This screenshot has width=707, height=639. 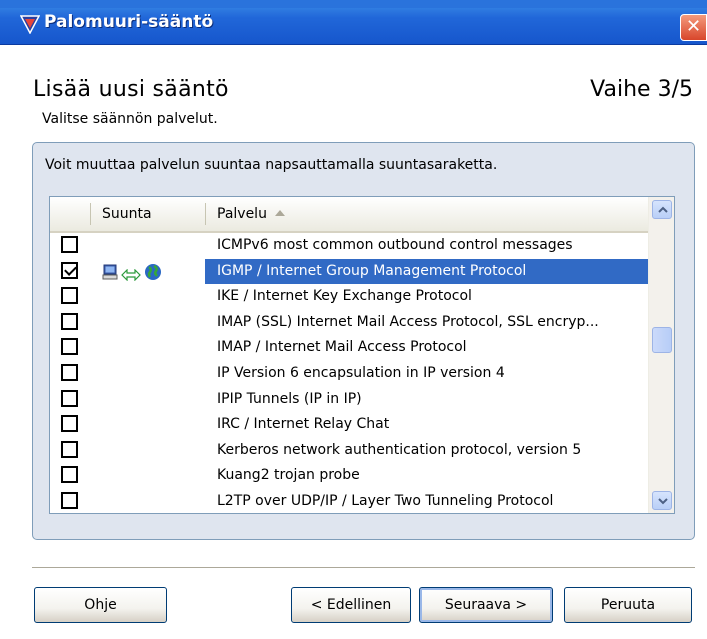 What do you see at coordinates (127, 214) in the screenshot?
I see `column-header-direction: Suunta` at bounding box center [127, 214].